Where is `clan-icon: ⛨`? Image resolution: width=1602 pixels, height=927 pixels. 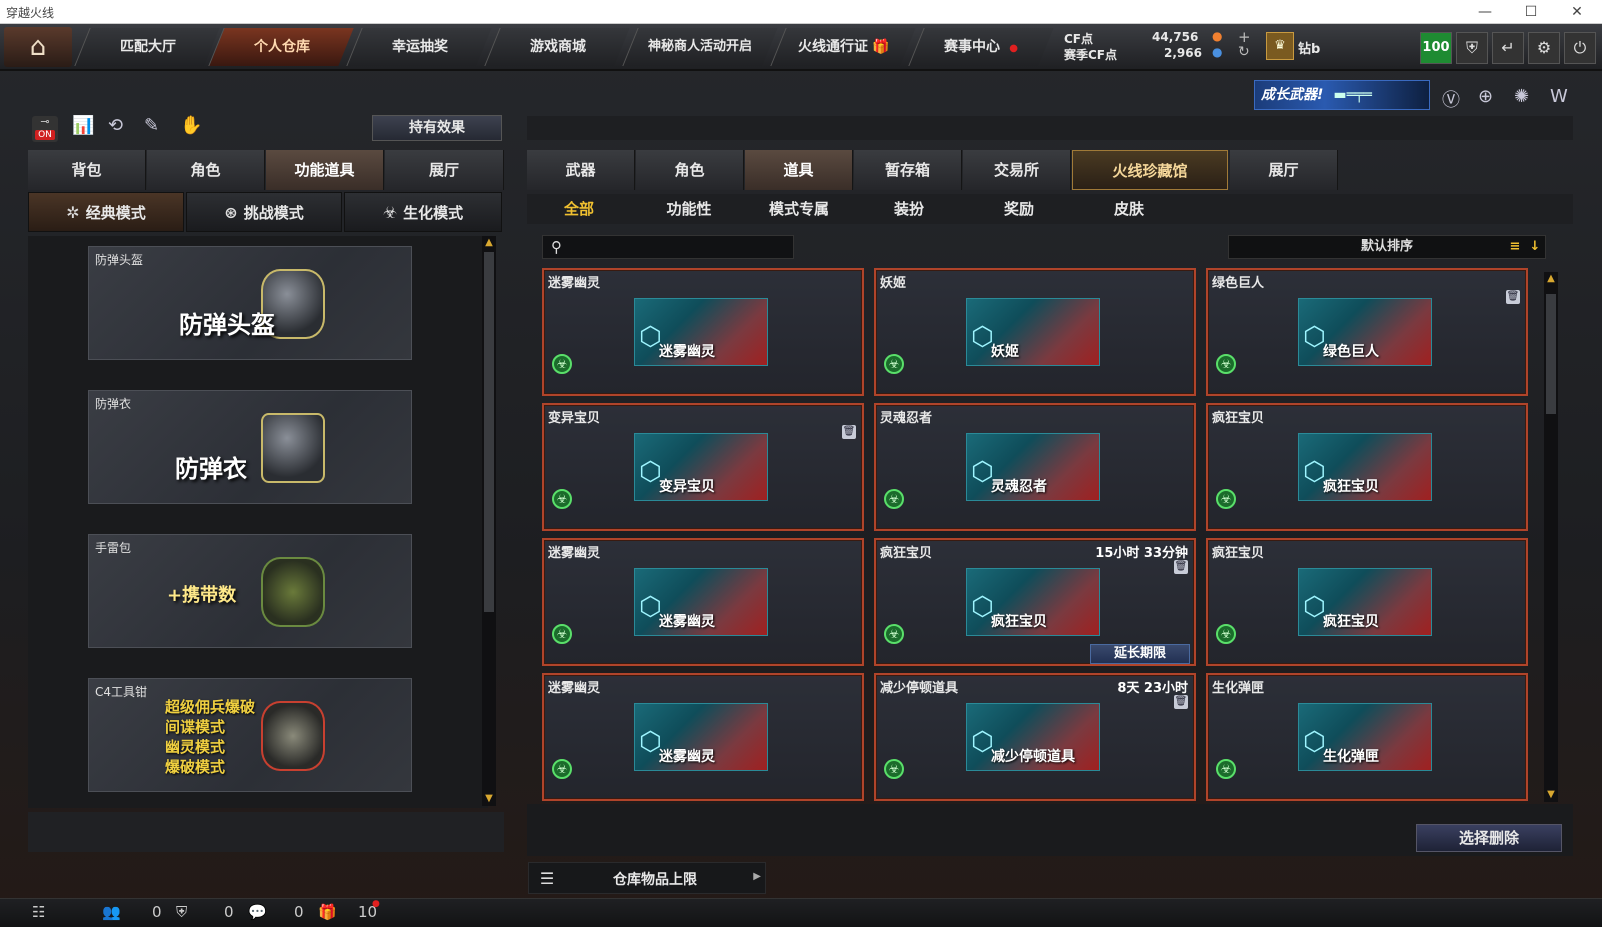 clan-icon: ⛨ is located at coordinates (181, 912).